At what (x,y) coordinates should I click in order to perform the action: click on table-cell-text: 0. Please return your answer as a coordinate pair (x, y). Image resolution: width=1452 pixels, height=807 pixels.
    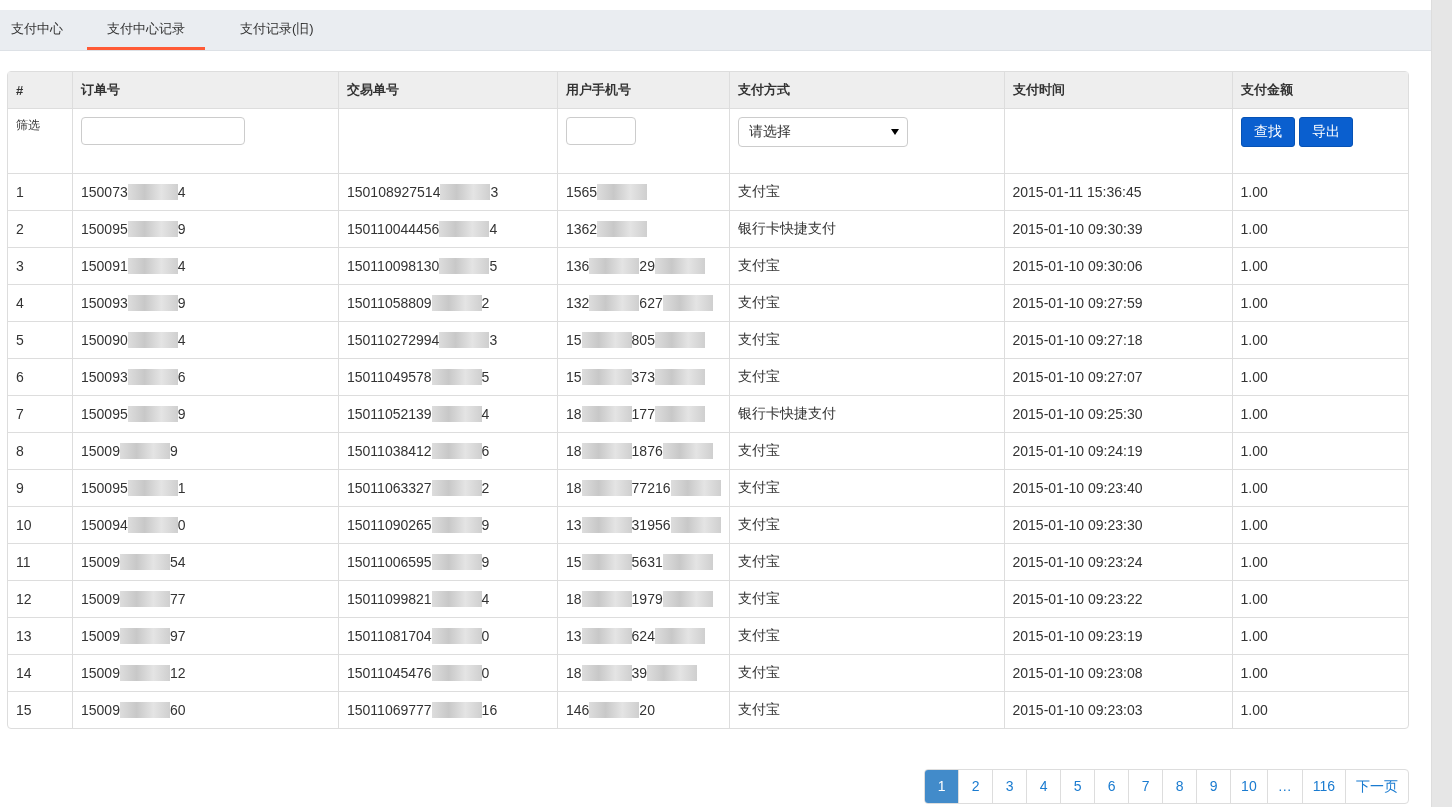
    Looking at the image, I should click on (485, 673).